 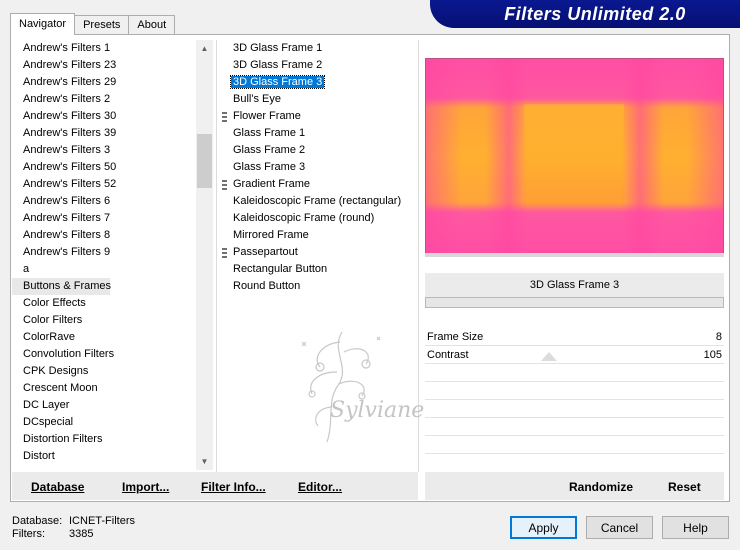 I want to click on category-item: Andrew's Filters 1, so click(x=104, y=48).